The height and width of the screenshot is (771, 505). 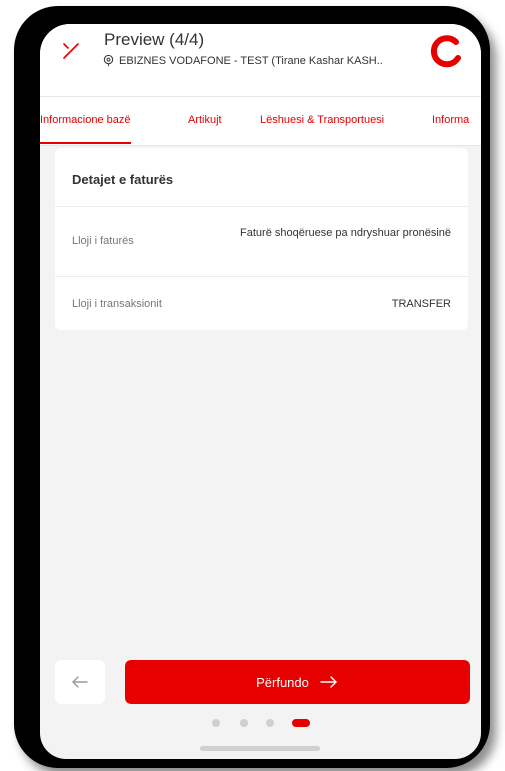 I want to click on finish-button: Përfundo, so click(x=297, y=682).